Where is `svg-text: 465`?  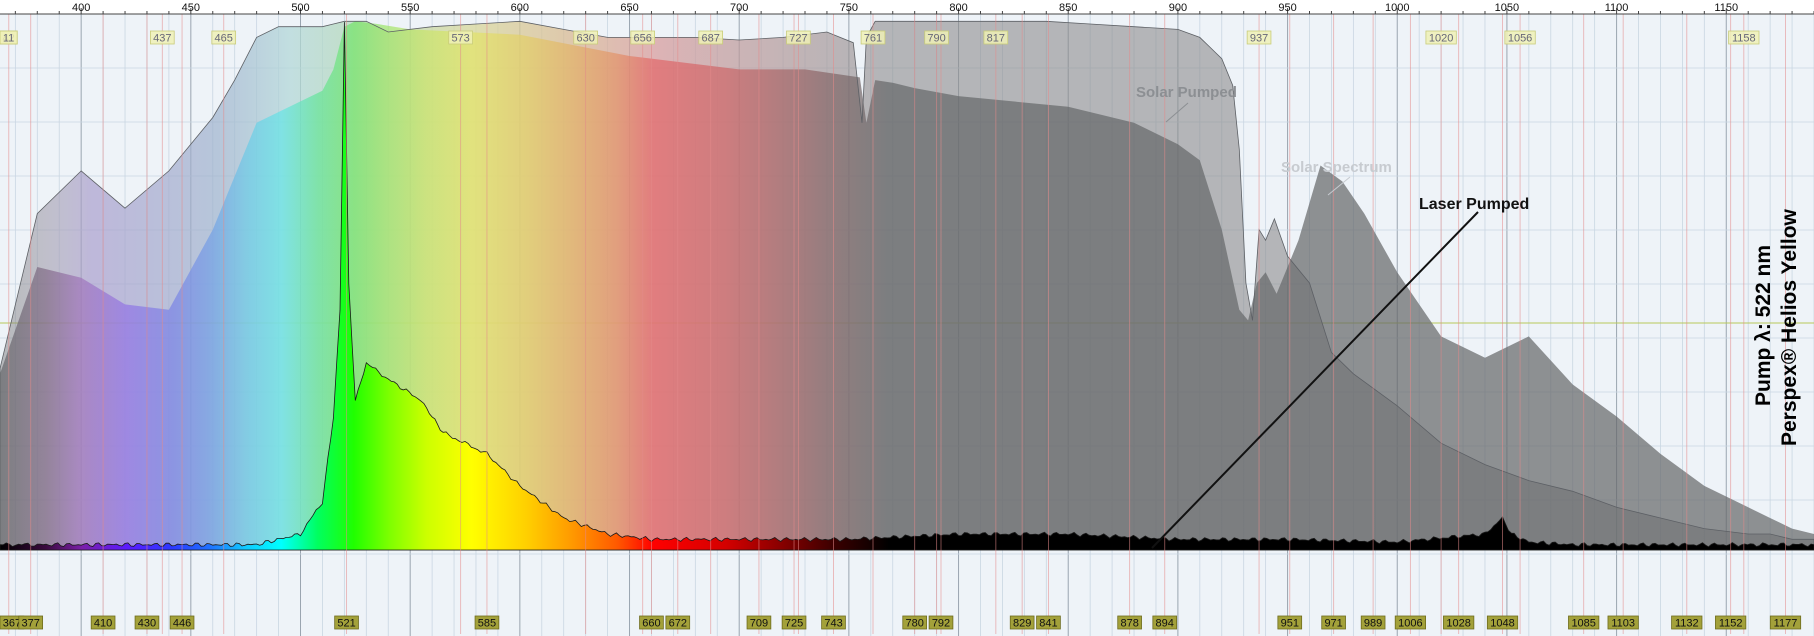 svg-text: 465 is located at coordinates (224, 39).